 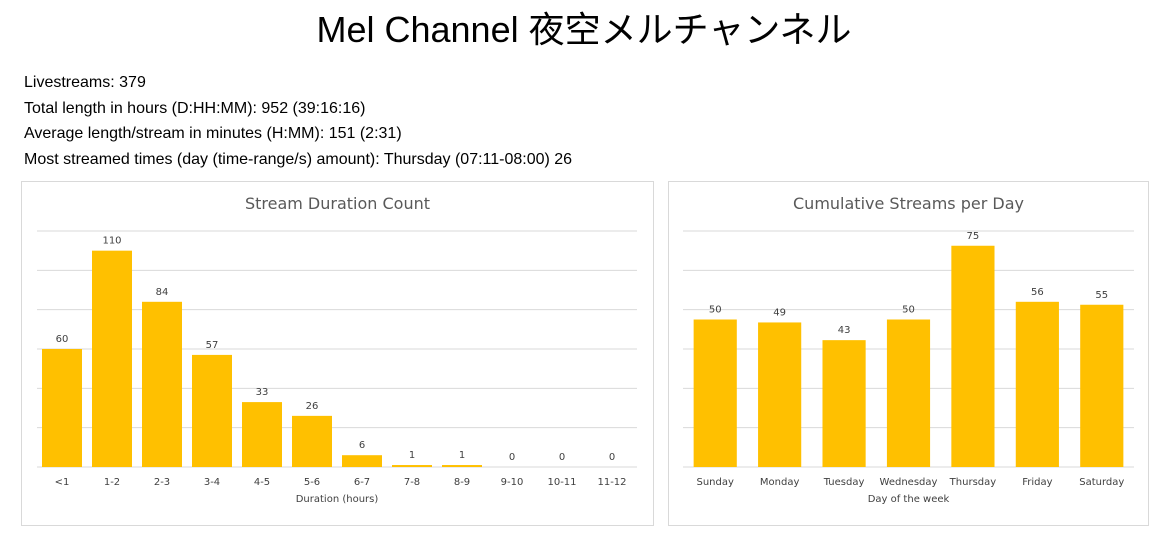 What do you see at coordinates (412, 482) in the screenshot?
I see `tick-label: 7-8` at bounding box center [412, 482].